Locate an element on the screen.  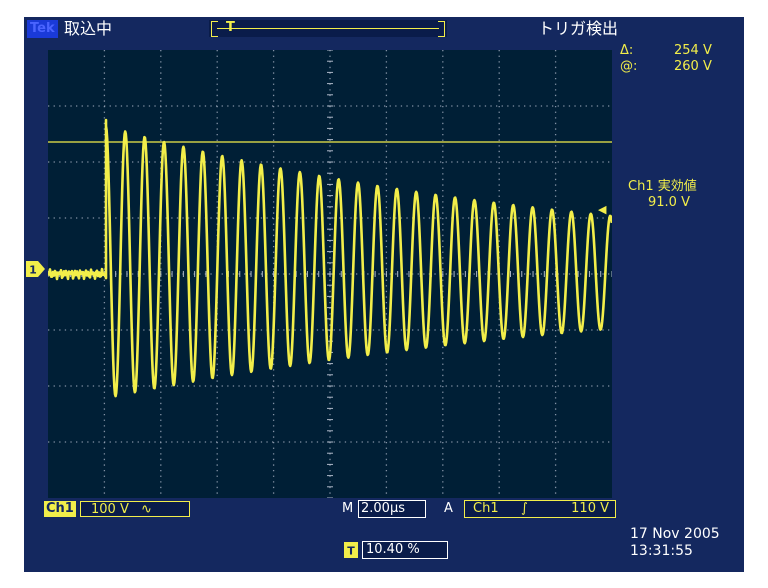
coupling-icon: ∿ is located at coordinates (146, 509).